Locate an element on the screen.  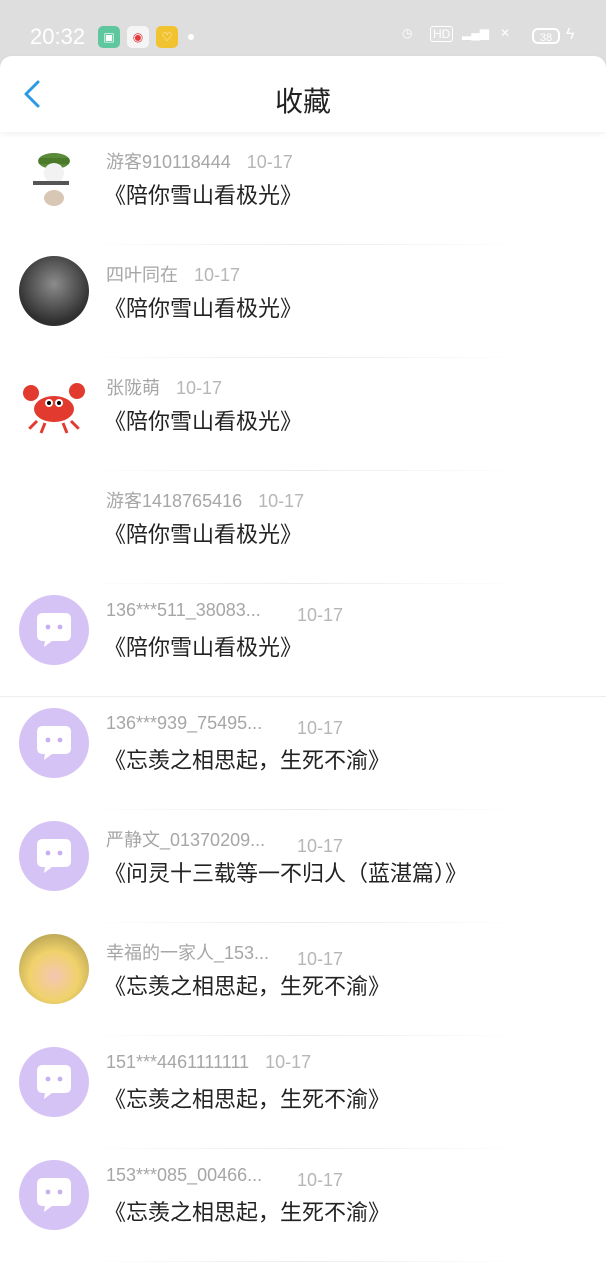
app-header: 收藏 is located at coordinates (303, 94).